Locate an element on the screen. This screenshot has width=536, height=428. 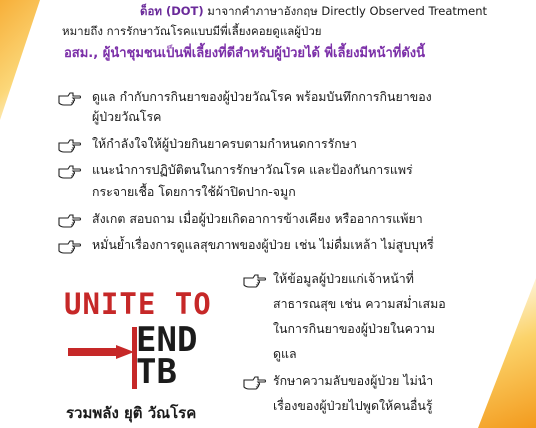
right-duty-text: ให้ข้อมูลผู้ป่วยแก่เจ้าหน้าที่ is located at coordinates (343, 278).